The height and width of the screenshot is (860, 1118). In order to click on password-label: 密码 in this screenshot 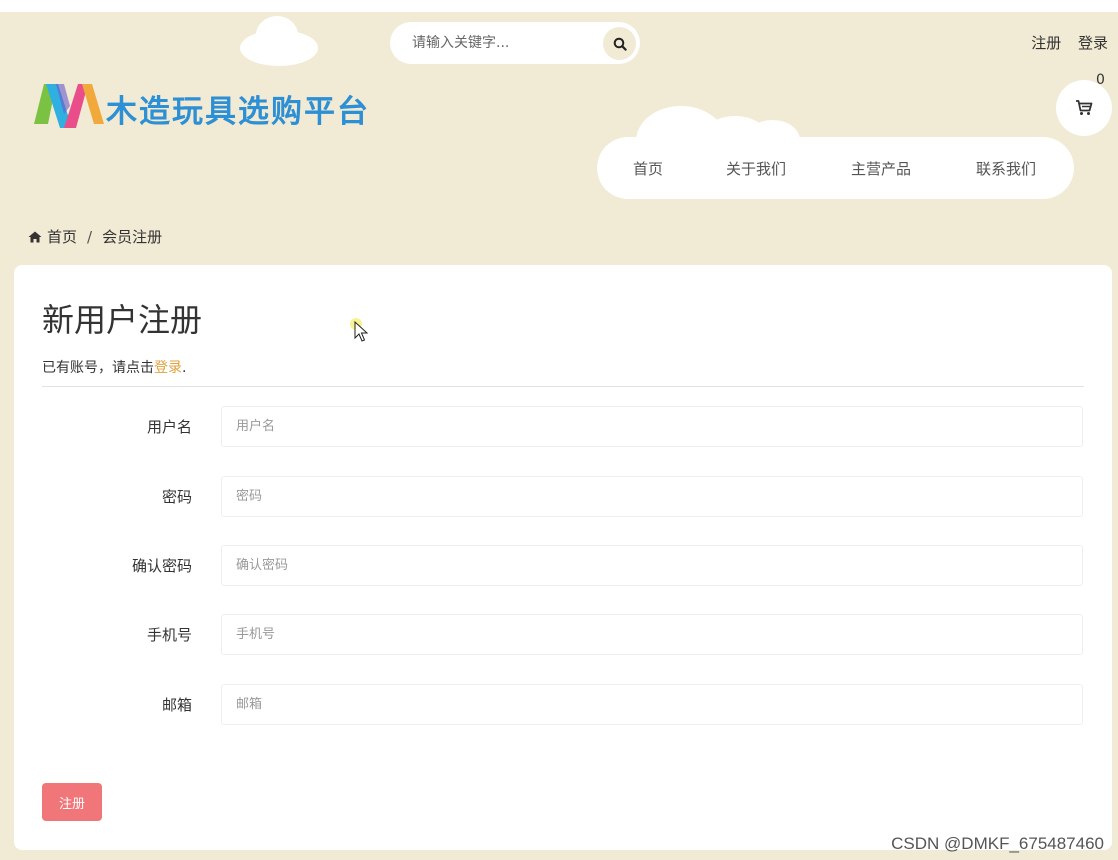, I will do `click(176, 497)`.